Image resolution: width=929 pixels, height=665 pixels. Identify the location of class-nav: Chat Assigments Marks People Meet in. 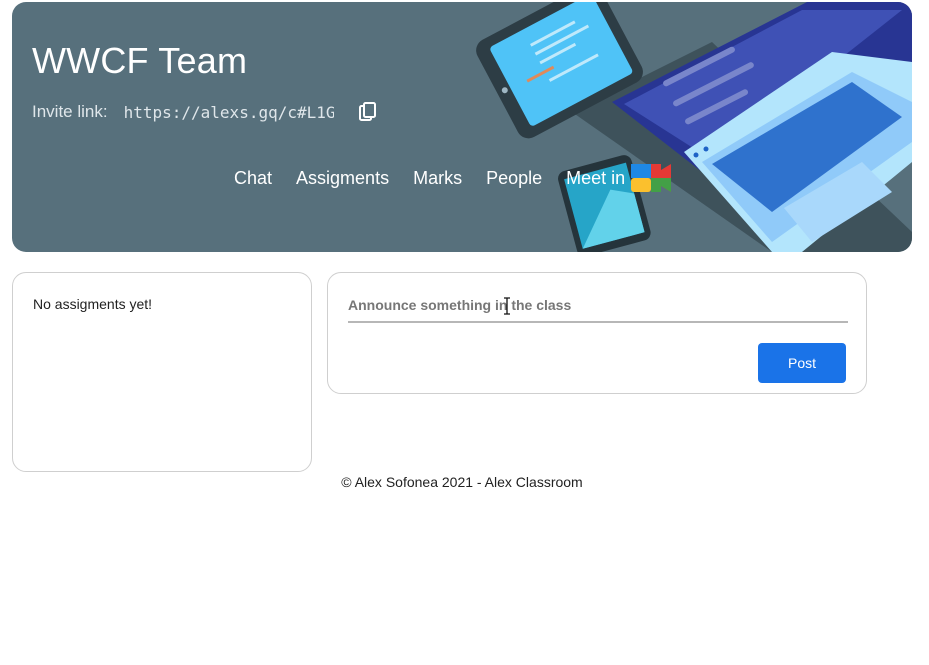
(453, 178).